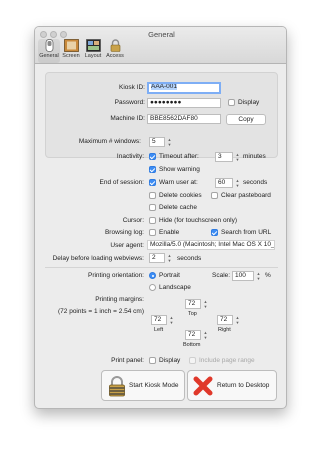 This screenshot has width=320, height=461. I want to click on password-field: ●●●●●●●●, so click(184, 103).